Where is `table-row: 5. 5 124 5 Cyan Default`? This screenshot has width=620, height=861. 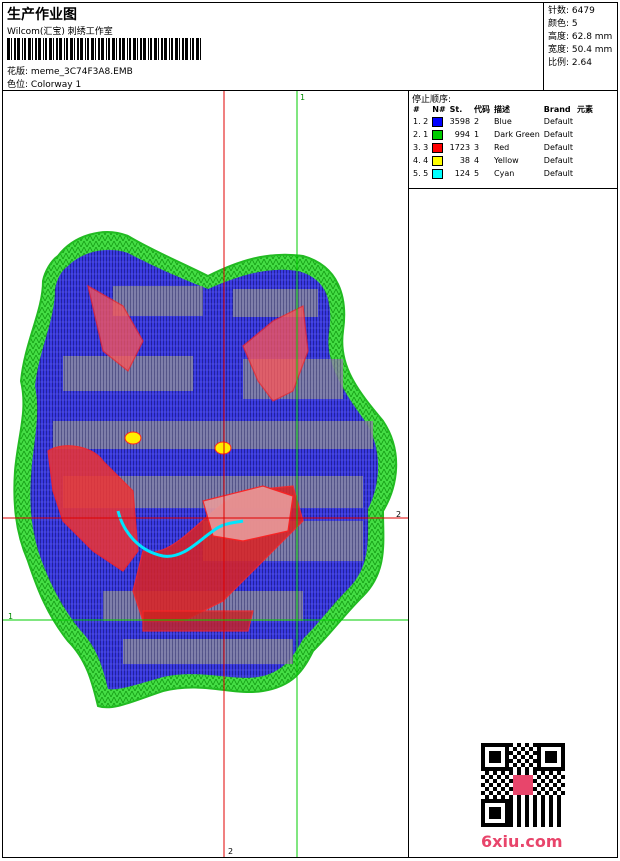
table-row: 5. 5 124 5 Cyan Default is located at coordinates (503, 173).